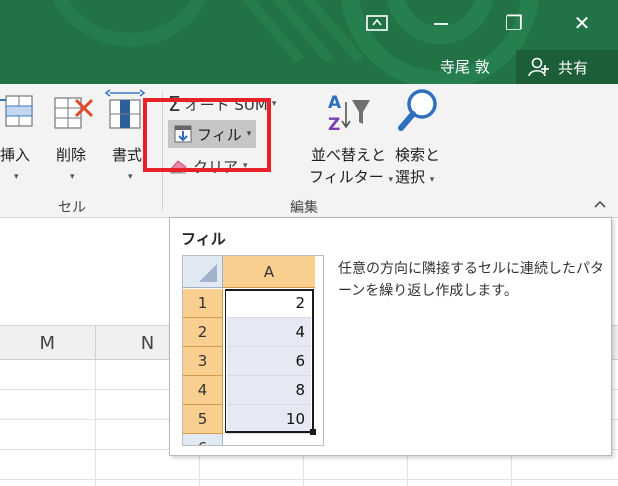  I want to click on preview-select-all-corner, so click(203, 272).